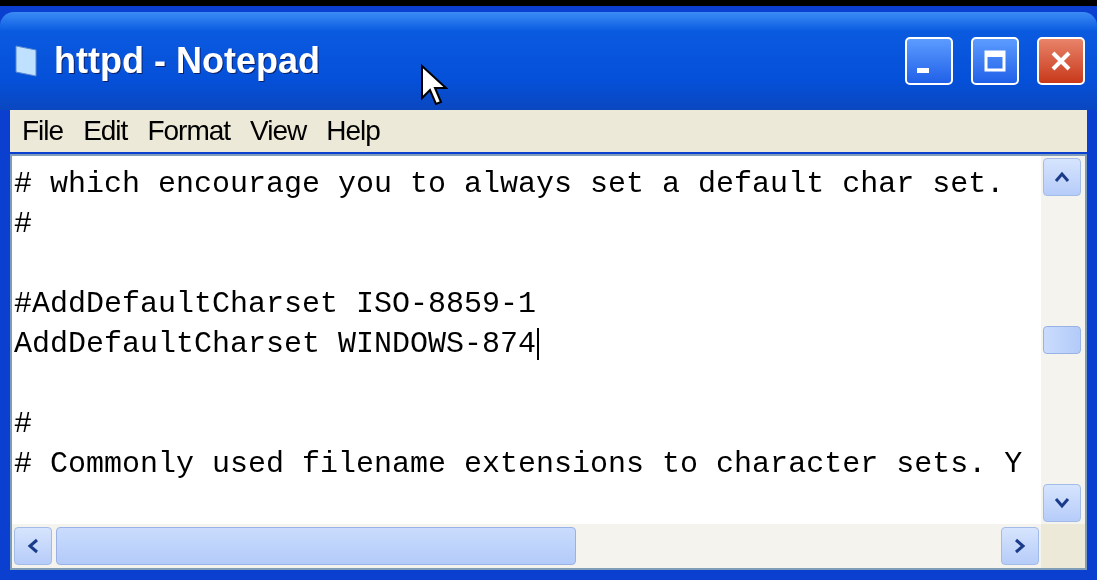  I want to click on horizontal-scrollbar, so click(526, 546).